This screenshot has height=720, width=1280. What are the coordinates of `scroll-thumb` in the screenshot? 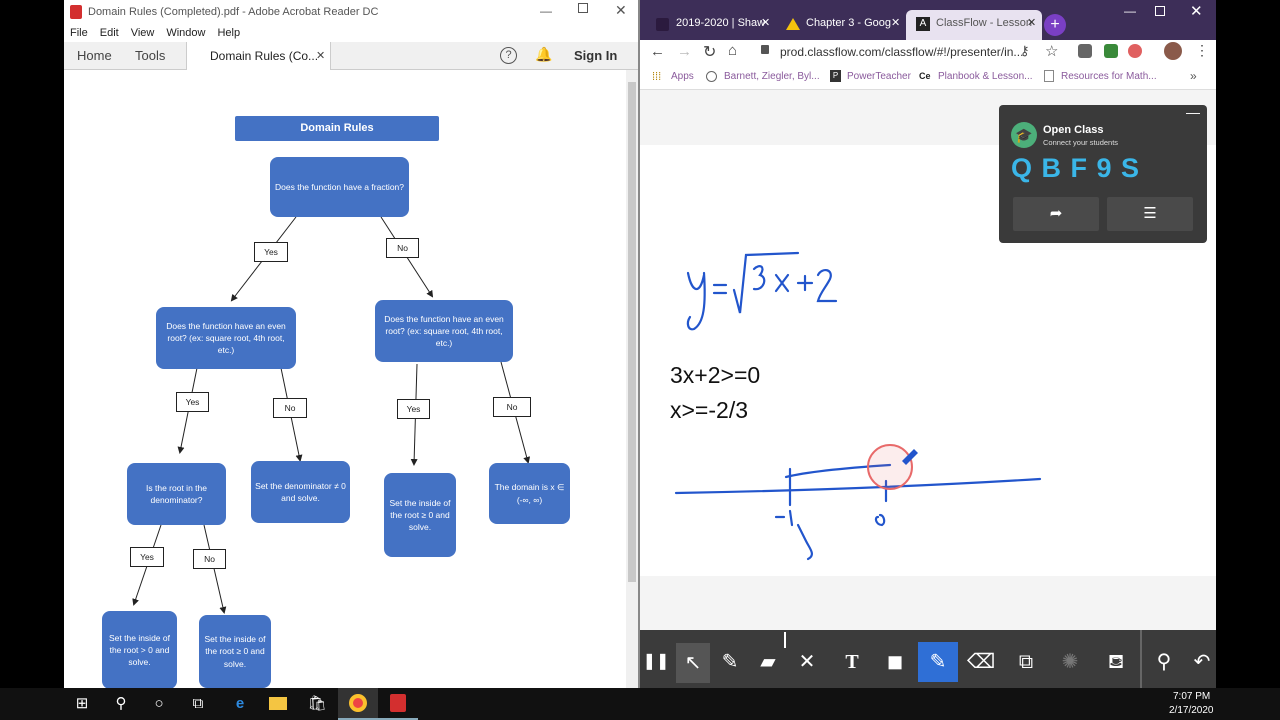 It's located at (632, 332).